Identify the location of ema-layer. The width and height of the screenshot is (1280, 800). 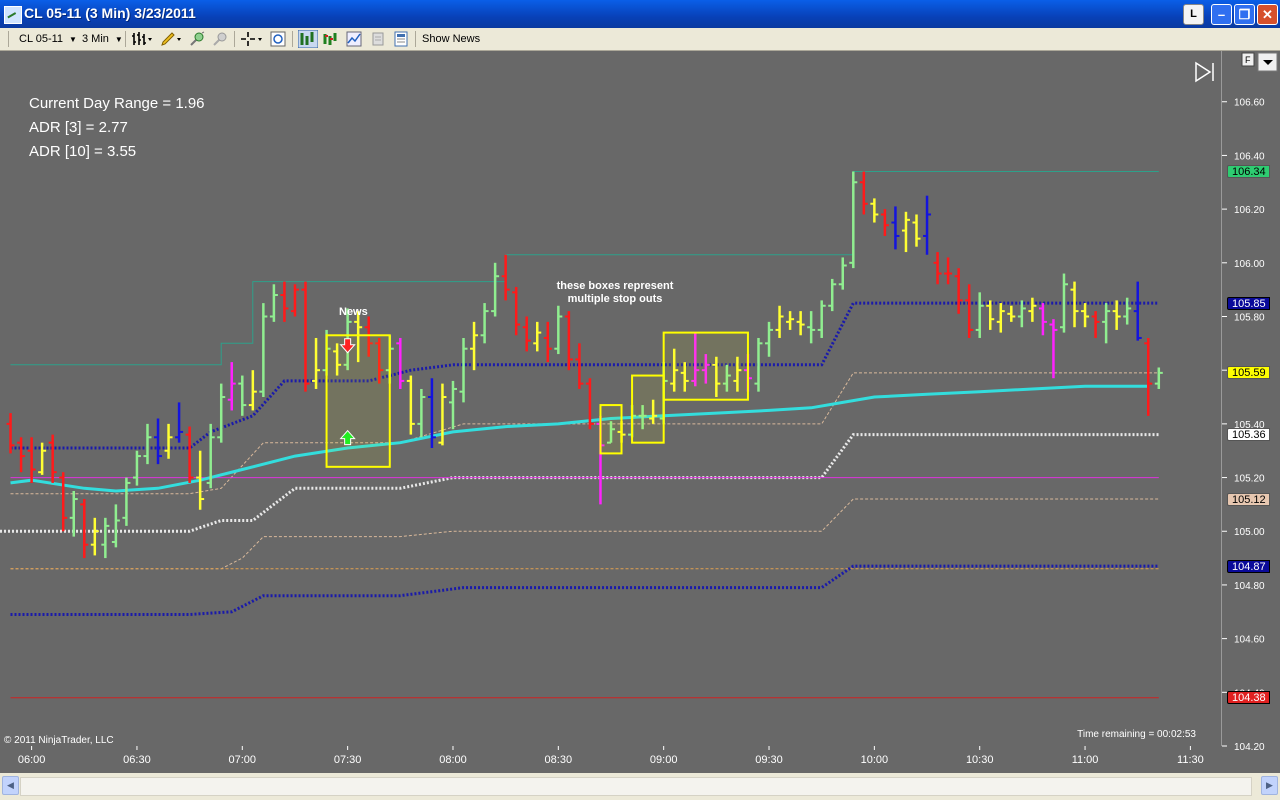
(579, 438).